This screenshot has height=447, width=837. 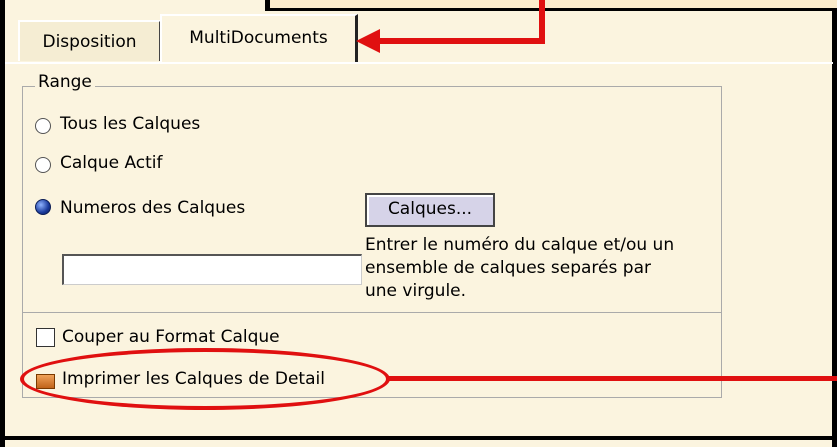 I want to click on annotation-ellipse, so click(x=205, y=379).